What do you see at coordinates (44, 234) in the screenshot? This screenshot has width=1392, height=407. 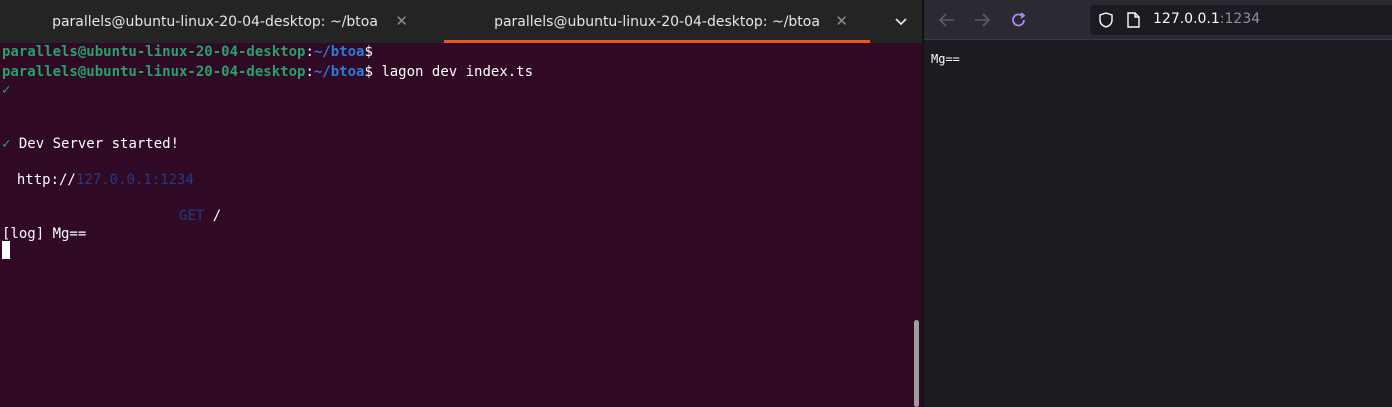 I see `terminal-line-log: [log] Mg==` at bounding box center [44, 234].